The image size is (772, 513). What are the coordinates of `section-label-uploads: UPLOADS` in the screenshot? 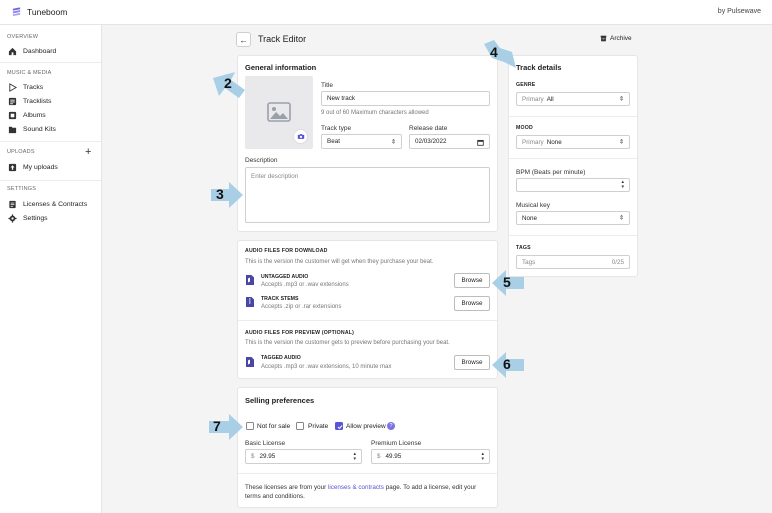 It's located at (21, 152).